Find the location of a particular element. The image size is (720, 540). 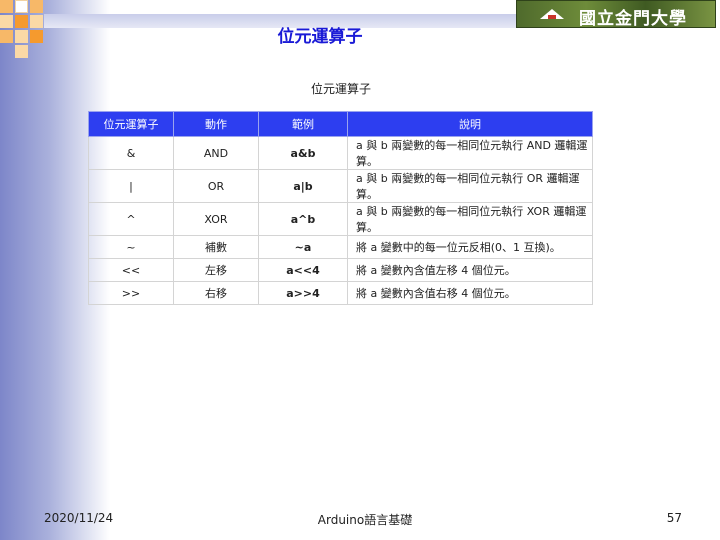

cell-operator: << is located at coordinates (131, 270).